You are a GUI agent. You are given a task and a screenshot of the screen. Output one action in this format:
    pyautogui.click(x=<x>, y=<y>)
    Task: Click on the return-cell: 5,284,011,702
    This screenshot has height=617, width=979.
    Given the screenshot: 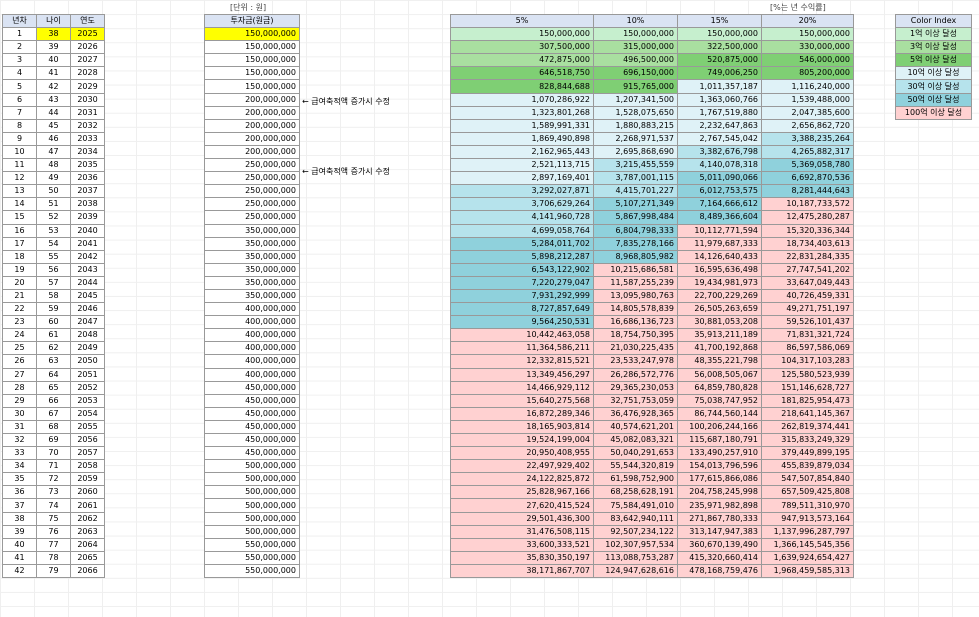 What is the action you would take?
    pyautogui.click(x=522, y=243)
    